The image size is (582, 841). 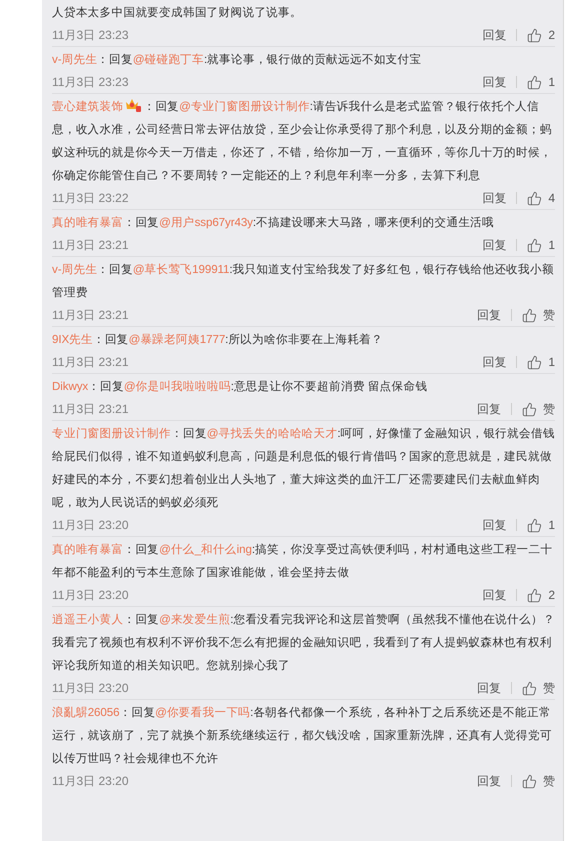 I want to click on comment-text: 9IX先生：回复@暴躁老阿姨1777:所以为啥你非要在上海耗着？, so click(x=218, y=340).